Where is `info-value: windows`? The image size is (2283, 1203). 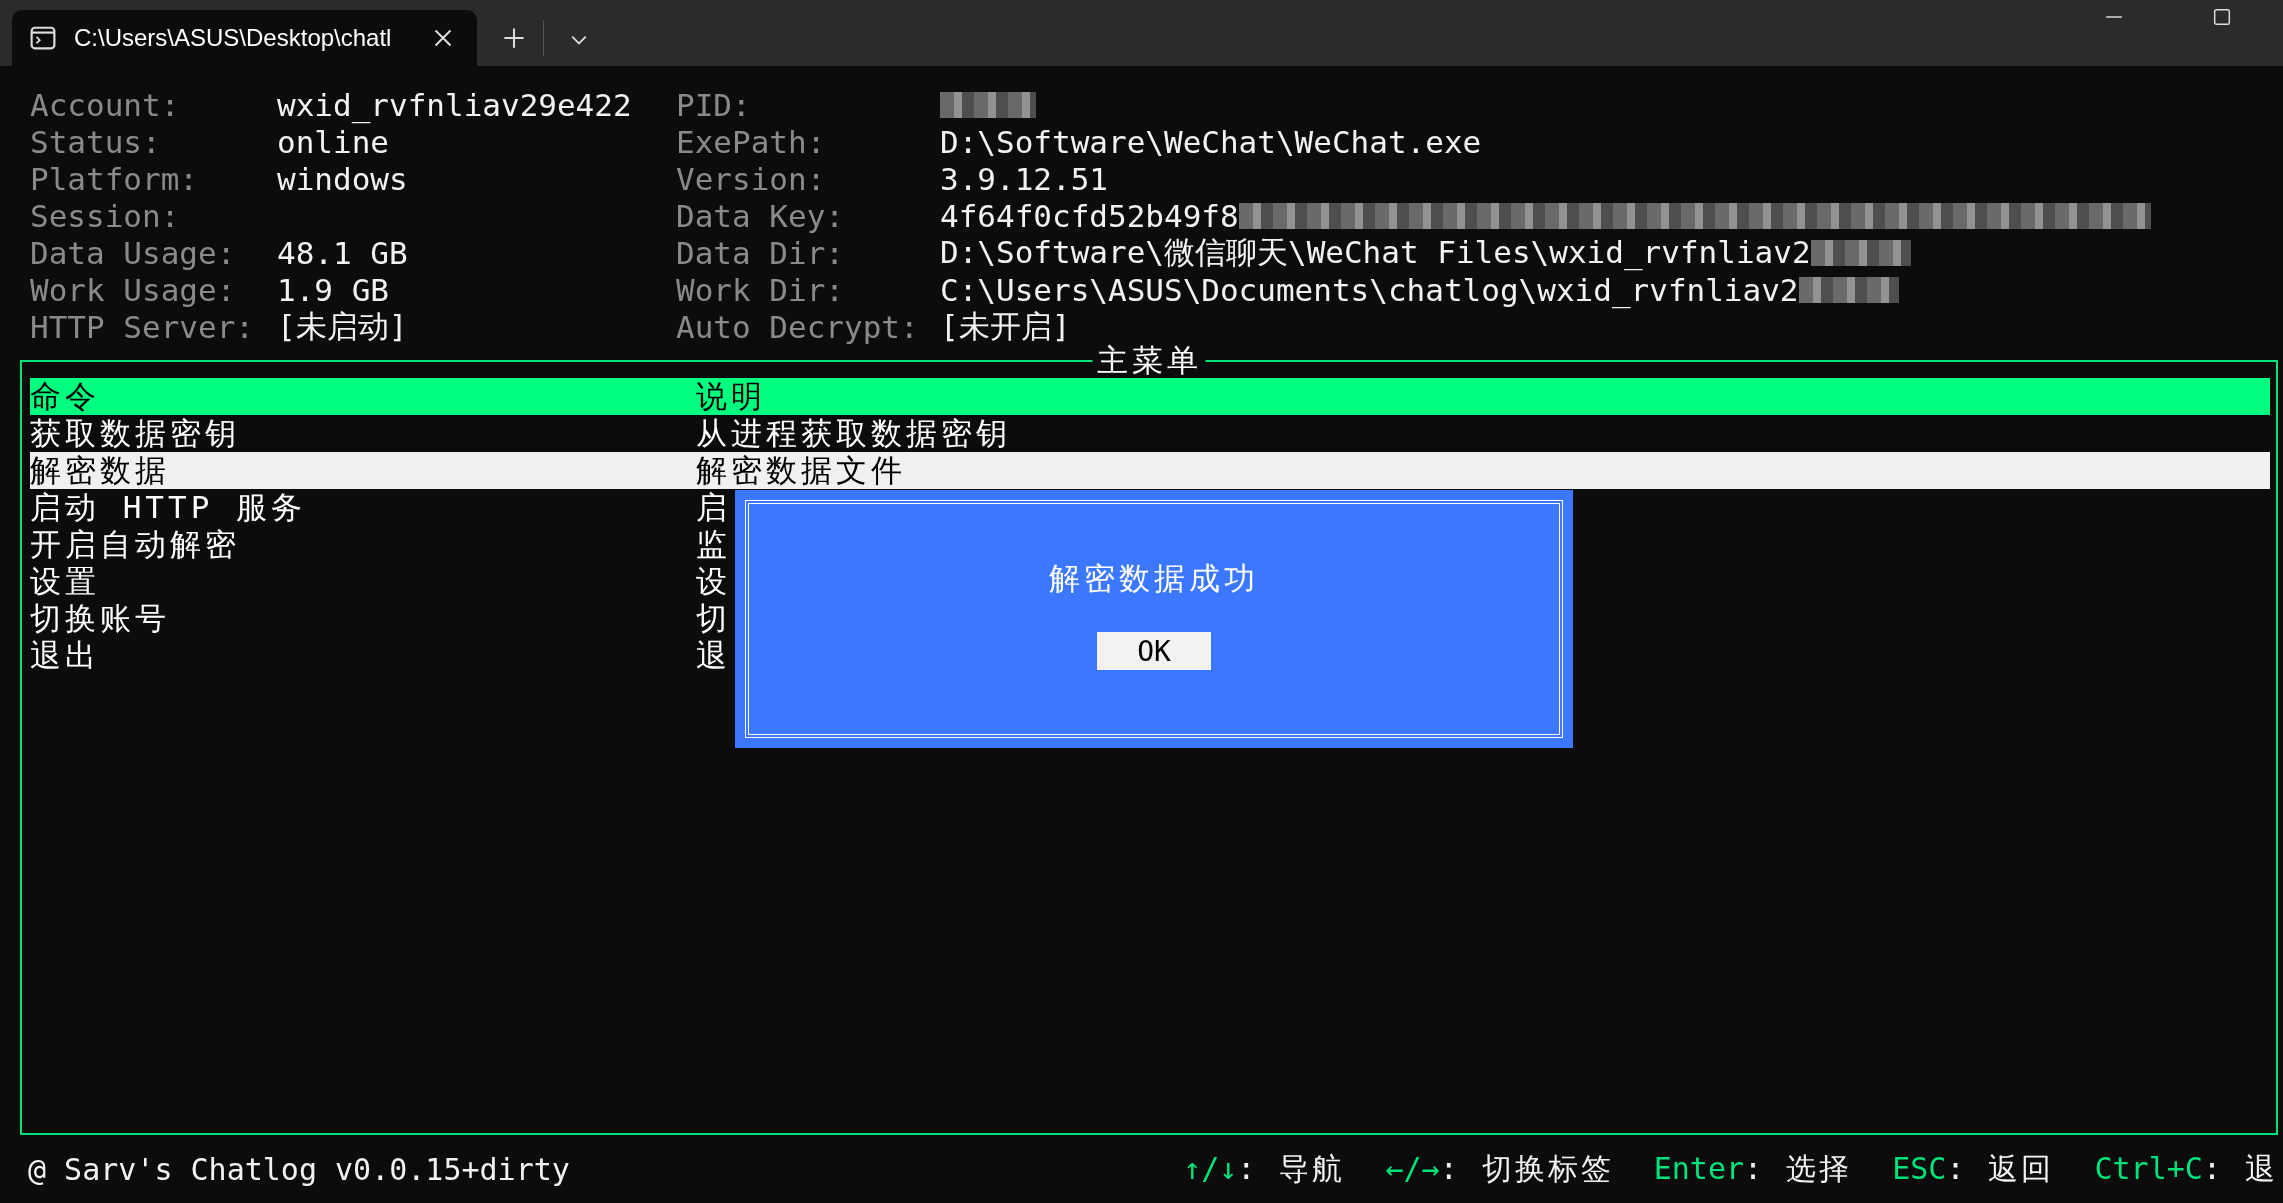 info-value: windows is located at coordinates (342, 178).